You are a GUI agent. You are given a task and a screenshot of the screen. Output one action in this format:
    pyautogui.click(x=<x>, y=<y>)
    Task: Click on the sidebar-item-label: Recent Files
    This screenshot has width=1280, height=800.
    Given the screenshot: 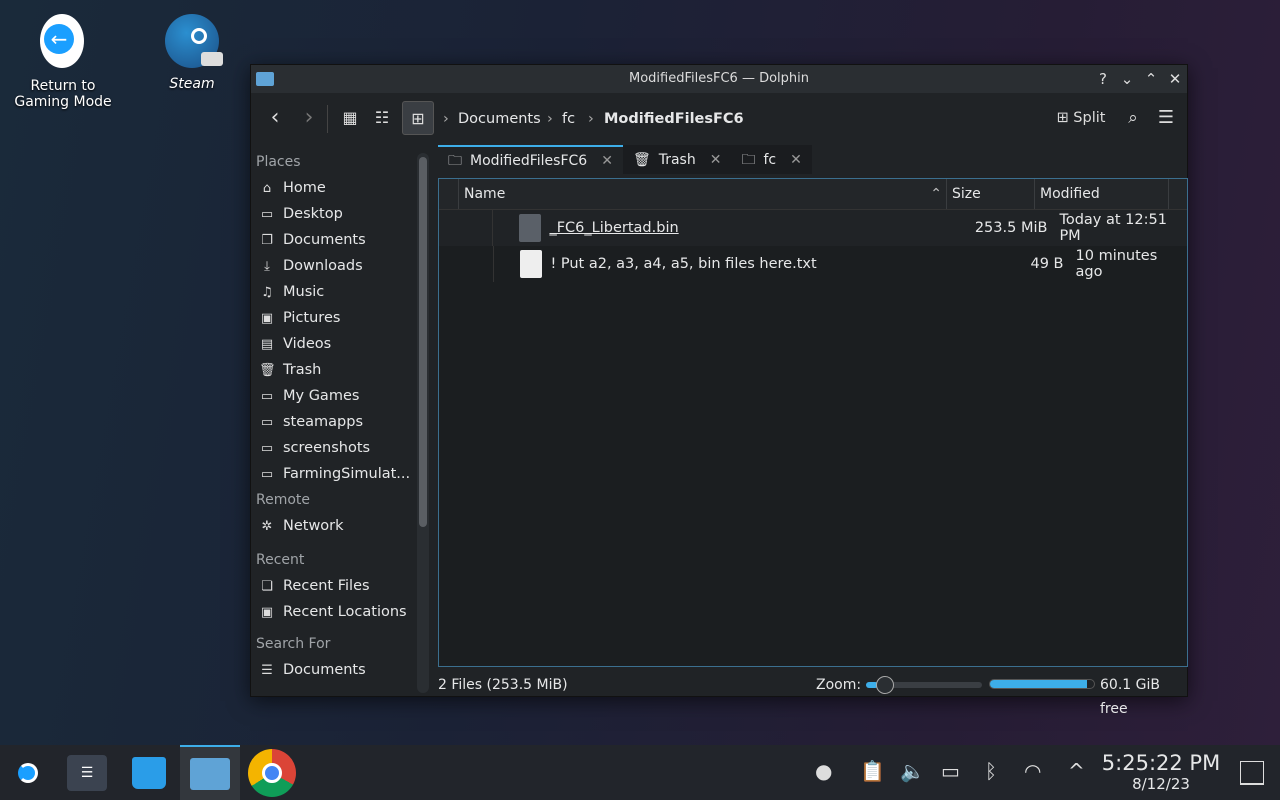 What is the action you would take?
    pyautogui.click(x=326, y=586)
    